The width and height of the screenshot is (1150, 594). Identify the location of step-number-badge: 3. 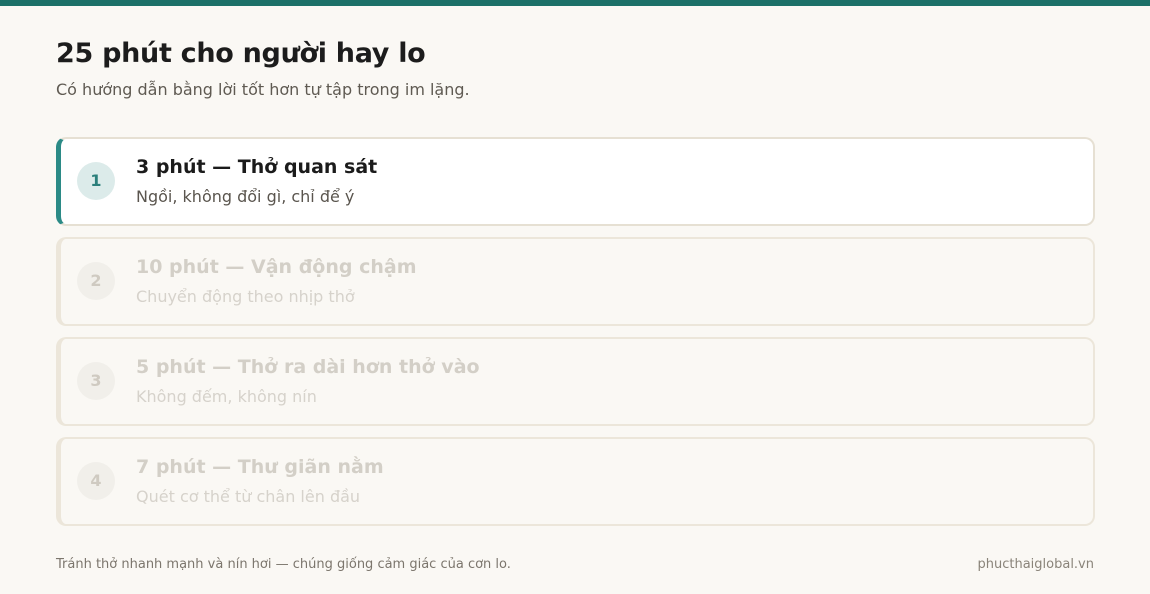
(96, 381).